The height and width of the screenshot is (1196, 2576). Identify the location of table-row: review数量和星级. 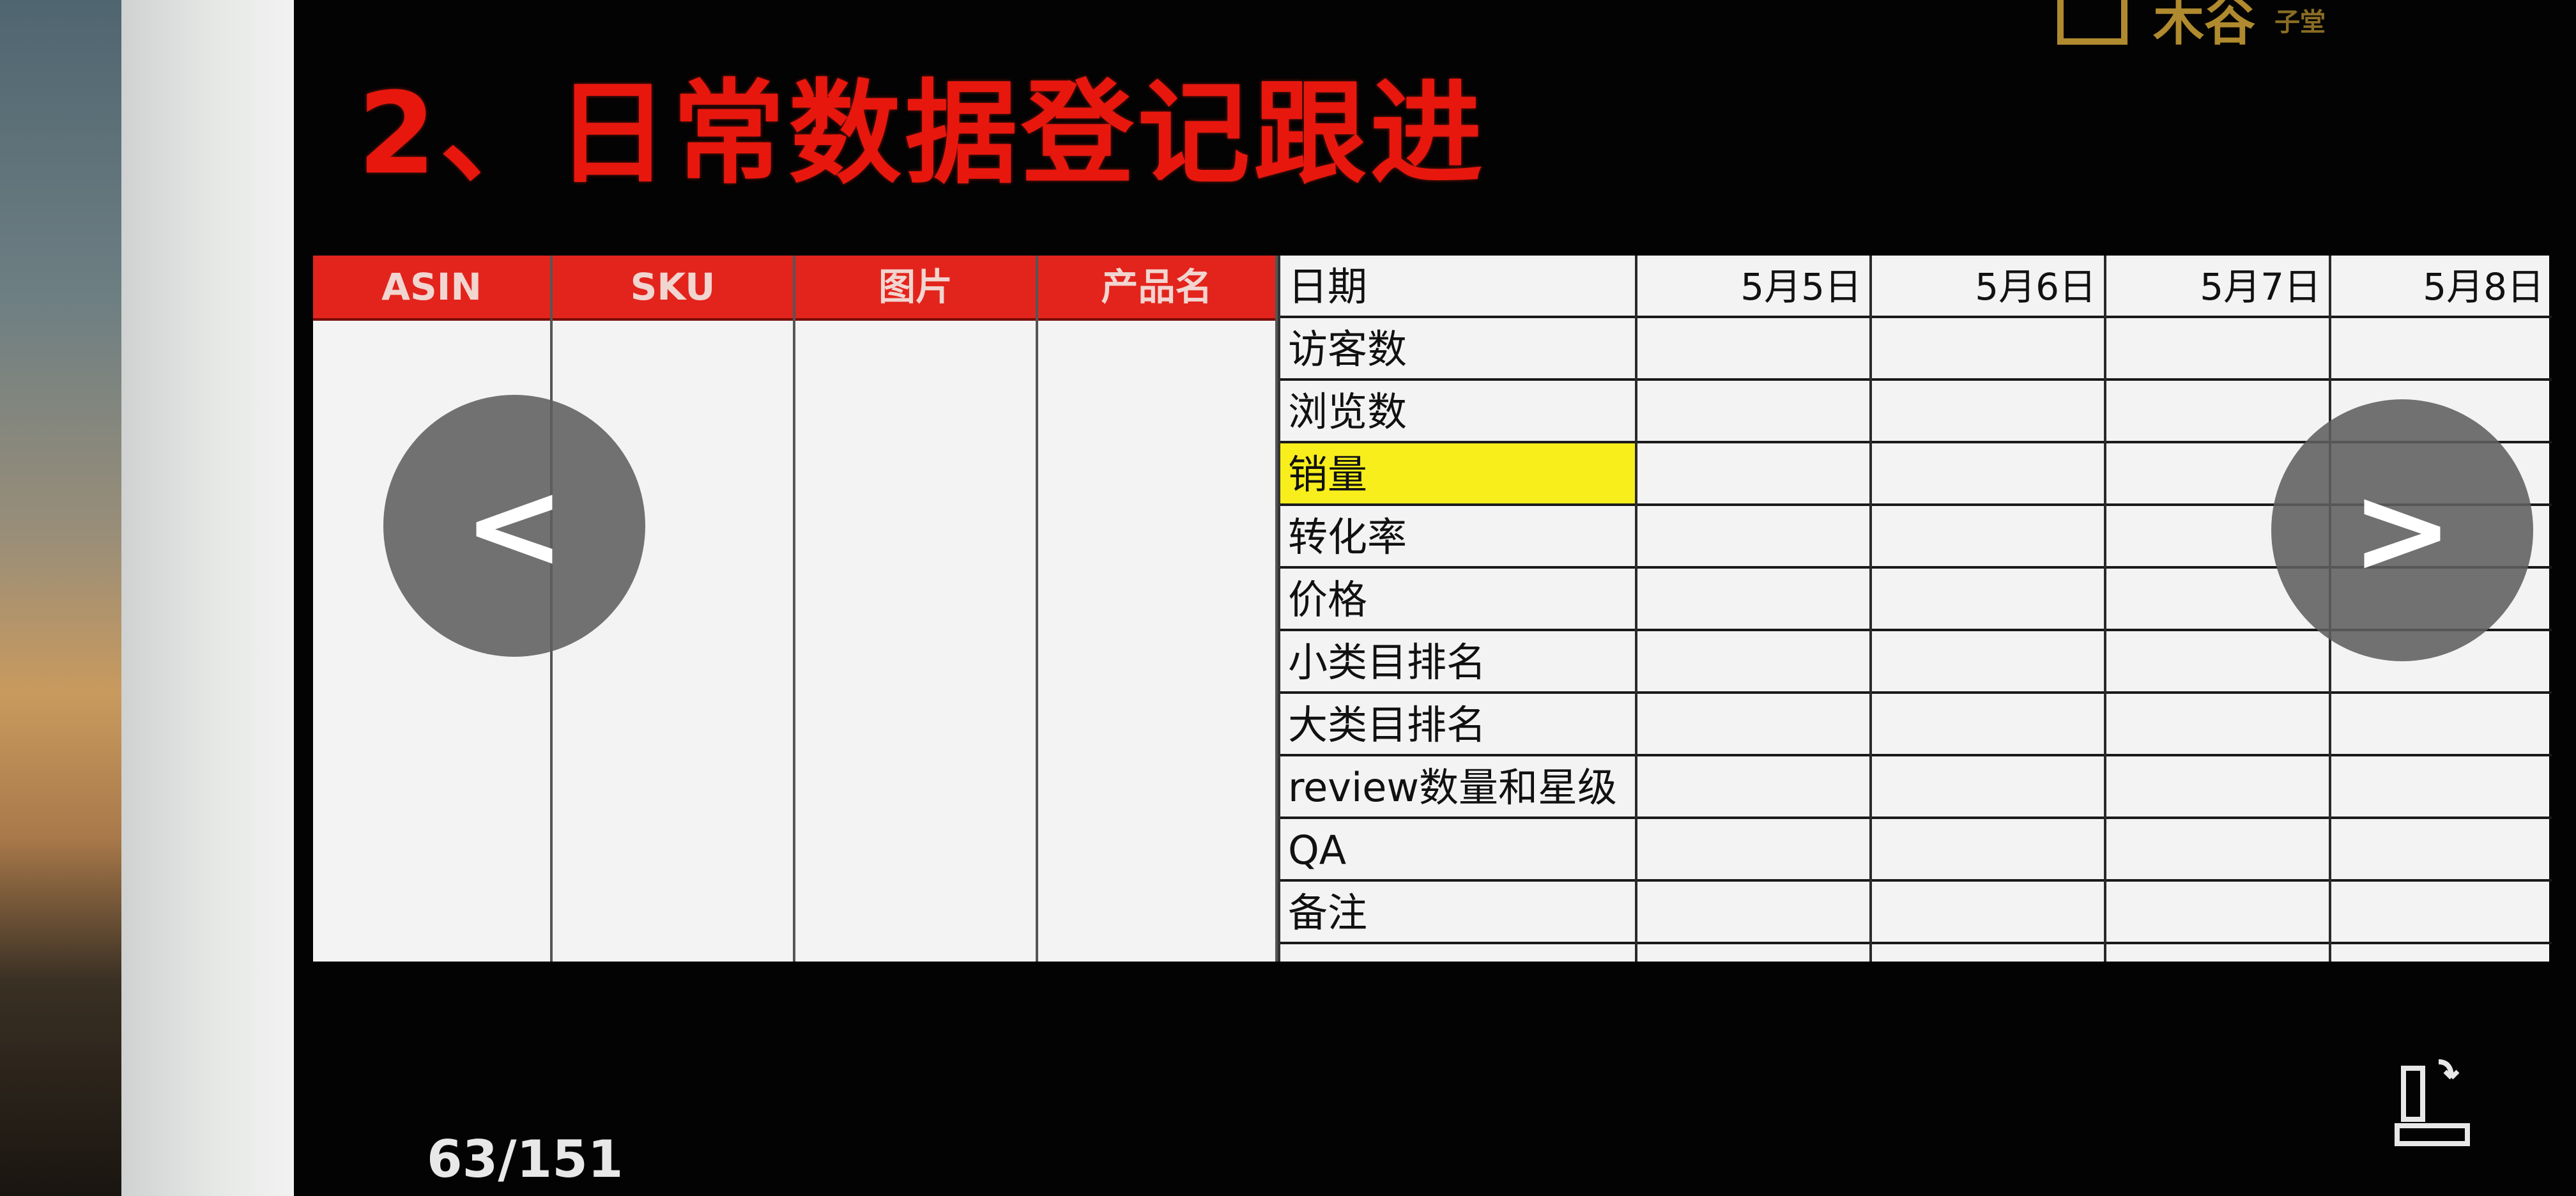
(1916, 787).